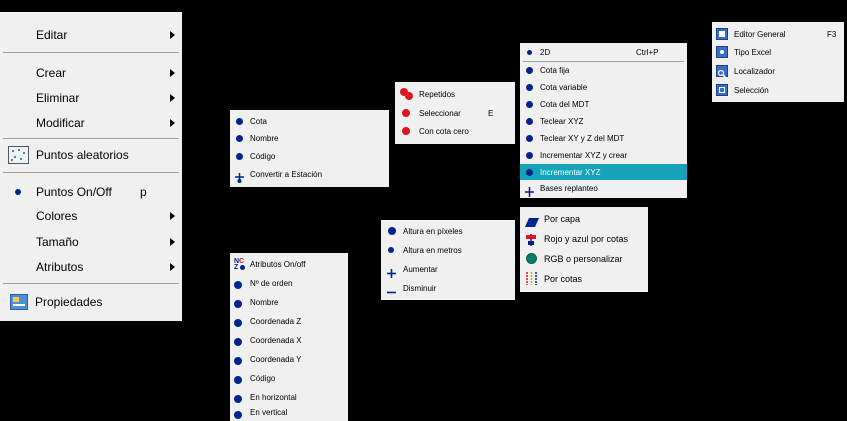  I want to click on menu-item-atributos-onoff: N C Z Atributos On/off, so click(289, 264).